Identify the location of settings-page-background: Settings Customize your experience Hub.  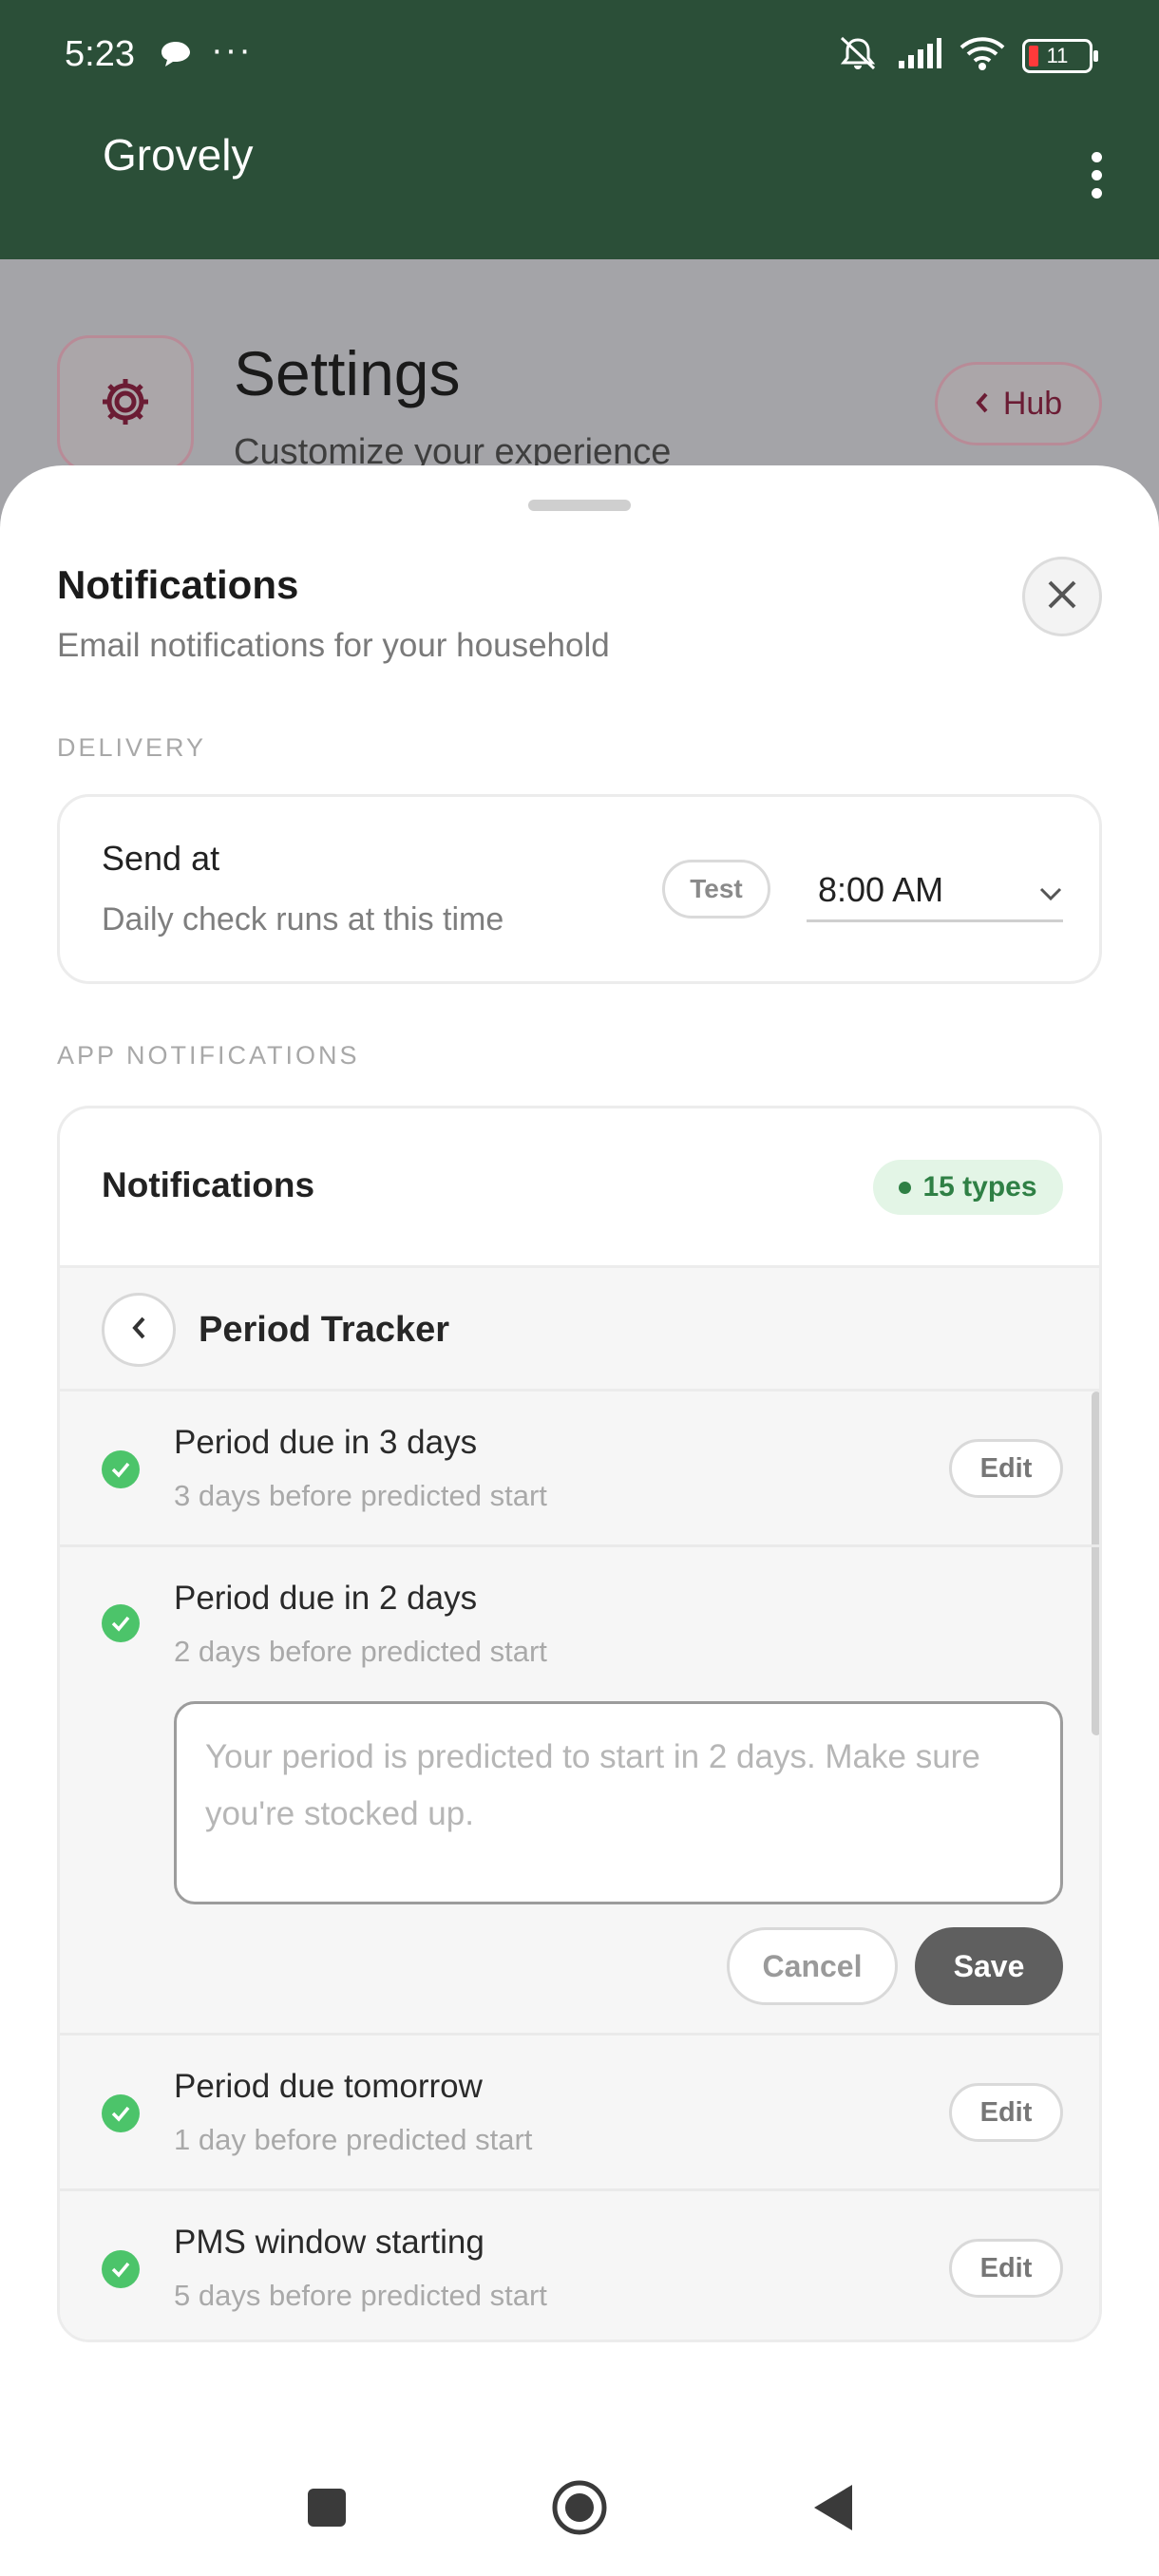
(579, 368).